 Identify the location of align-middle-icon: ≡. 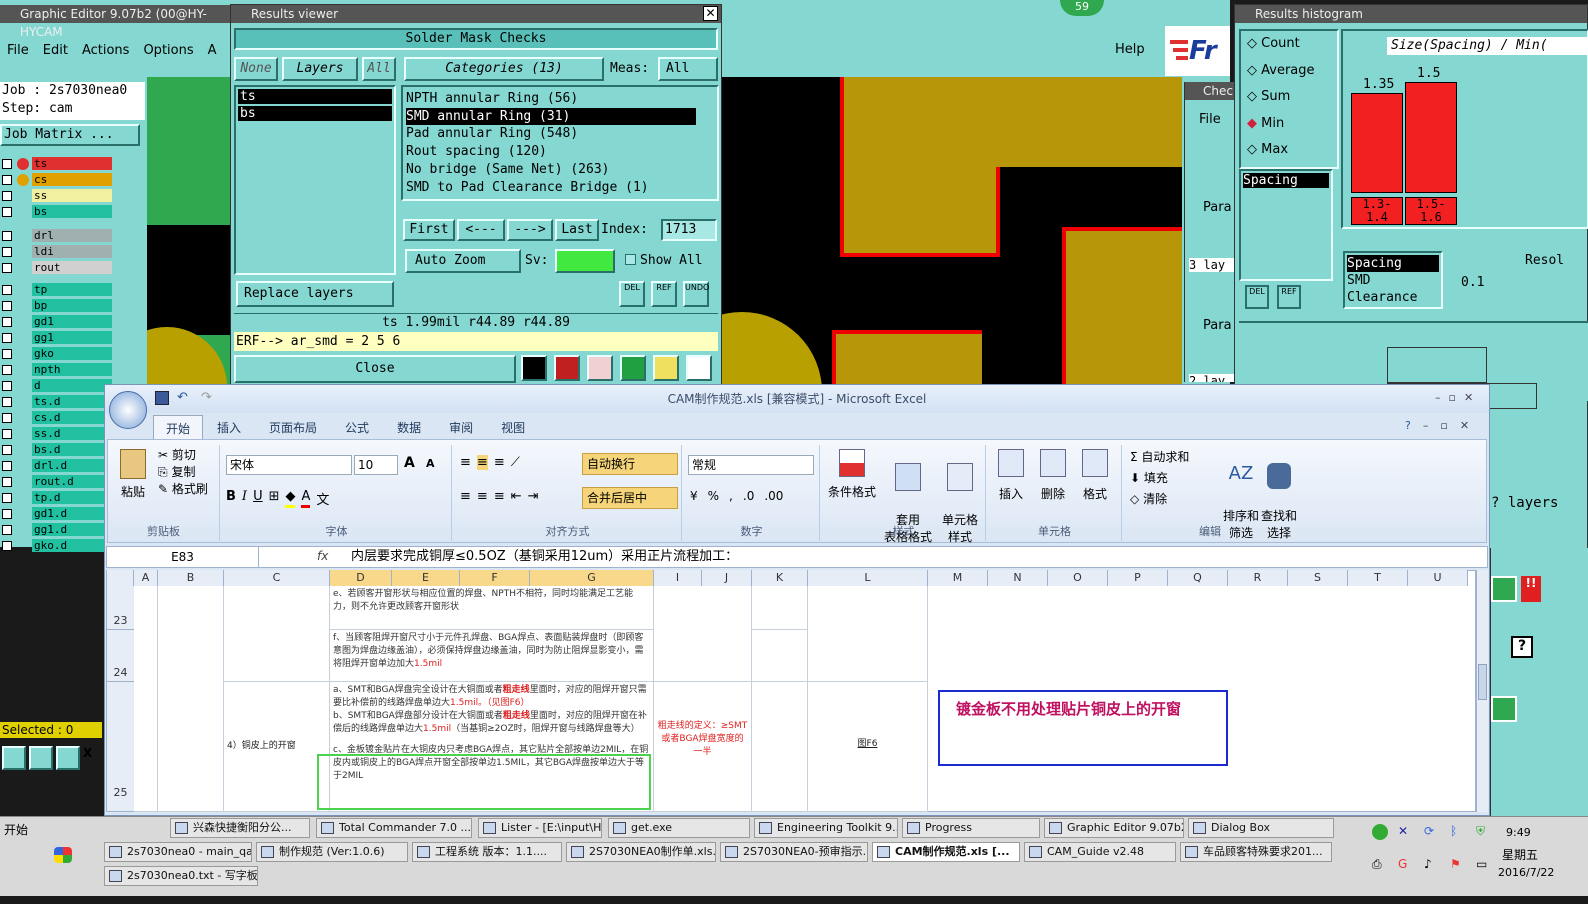
(482, 462).